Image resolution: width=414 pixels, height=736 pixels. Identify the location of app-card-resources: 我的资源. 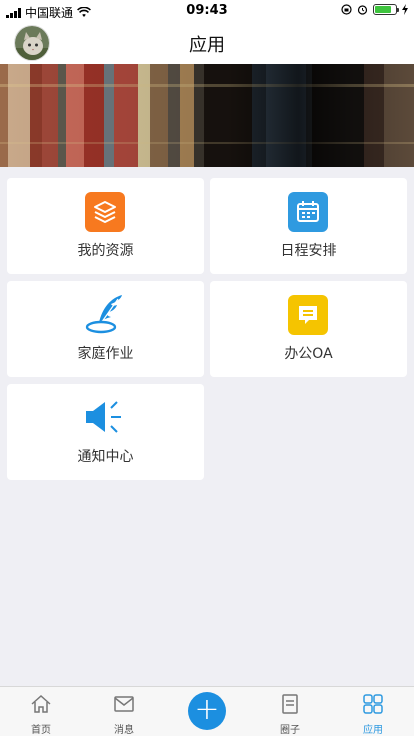
(105, 226).